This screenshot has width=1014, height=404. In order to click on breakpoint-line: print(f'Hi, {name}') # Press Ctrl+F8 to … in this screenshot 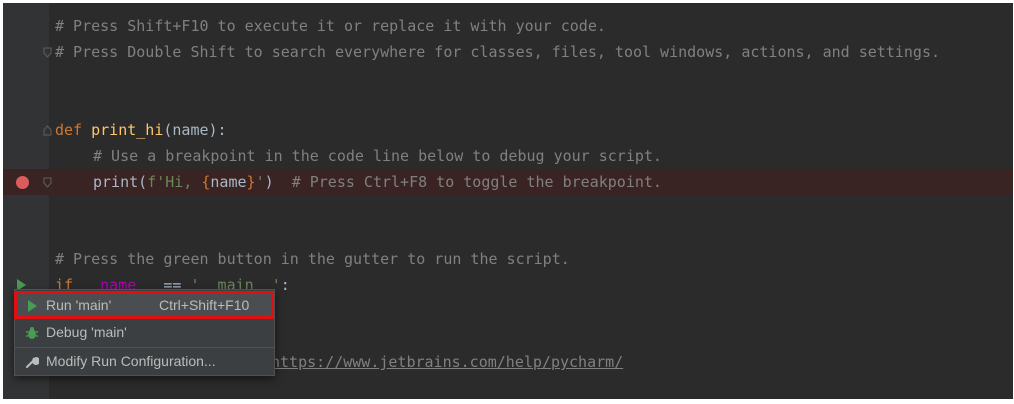, I will do `click(508, 182)`.